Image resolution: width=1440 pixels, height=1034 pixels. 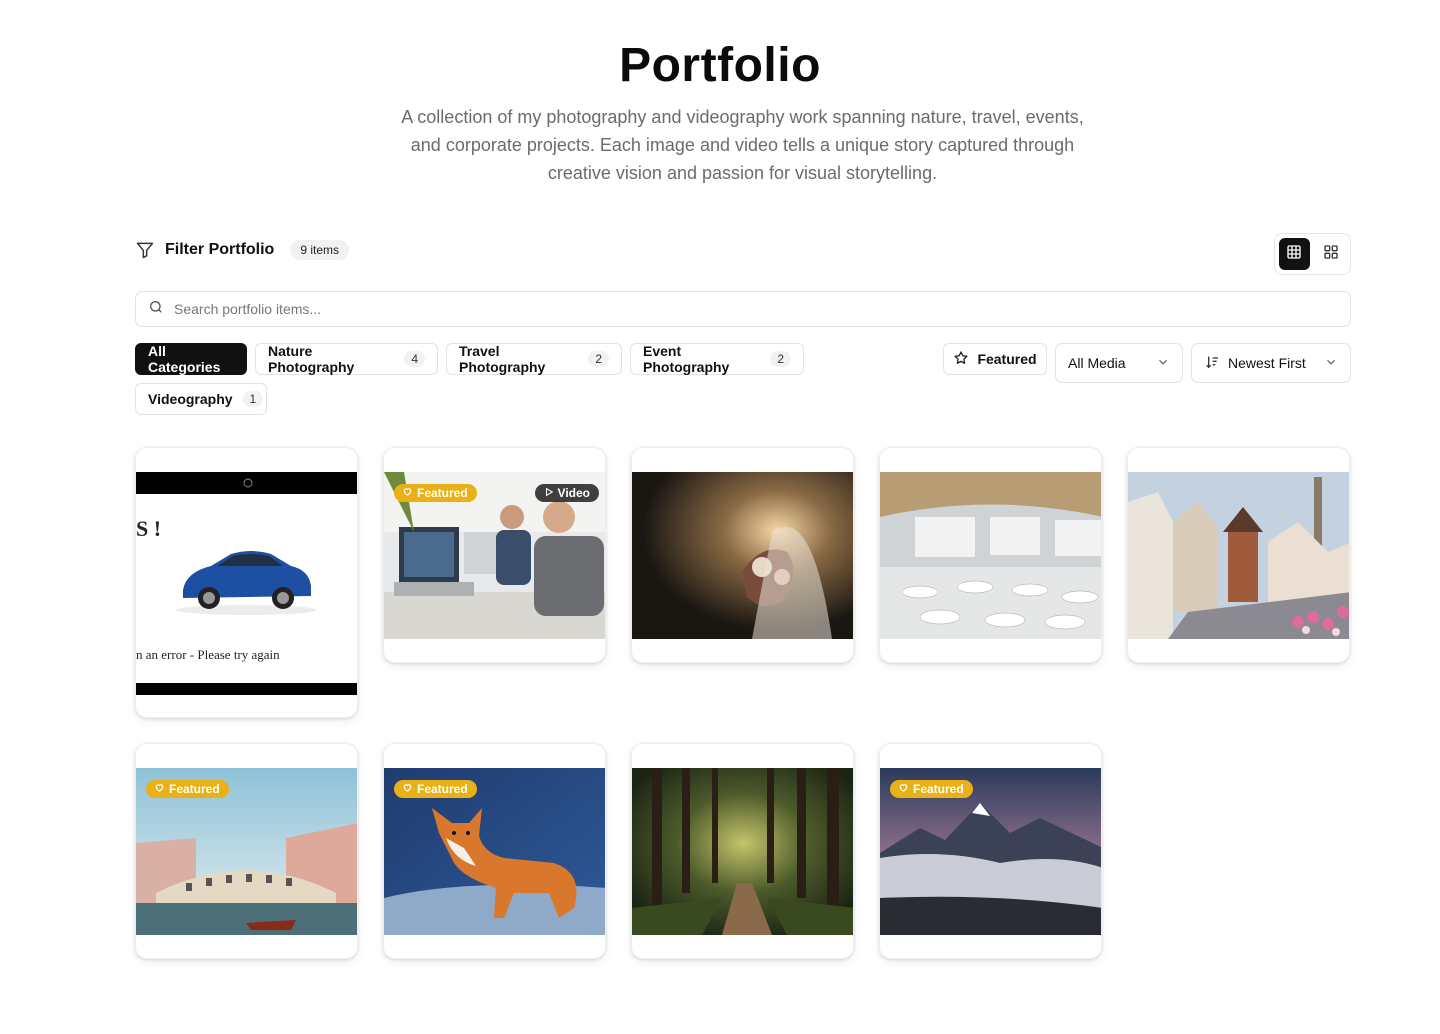 What do you see at coordinates (246, 689) in the screenshot?
I see `error-bottom-bar` at bounding box center [246, 689].